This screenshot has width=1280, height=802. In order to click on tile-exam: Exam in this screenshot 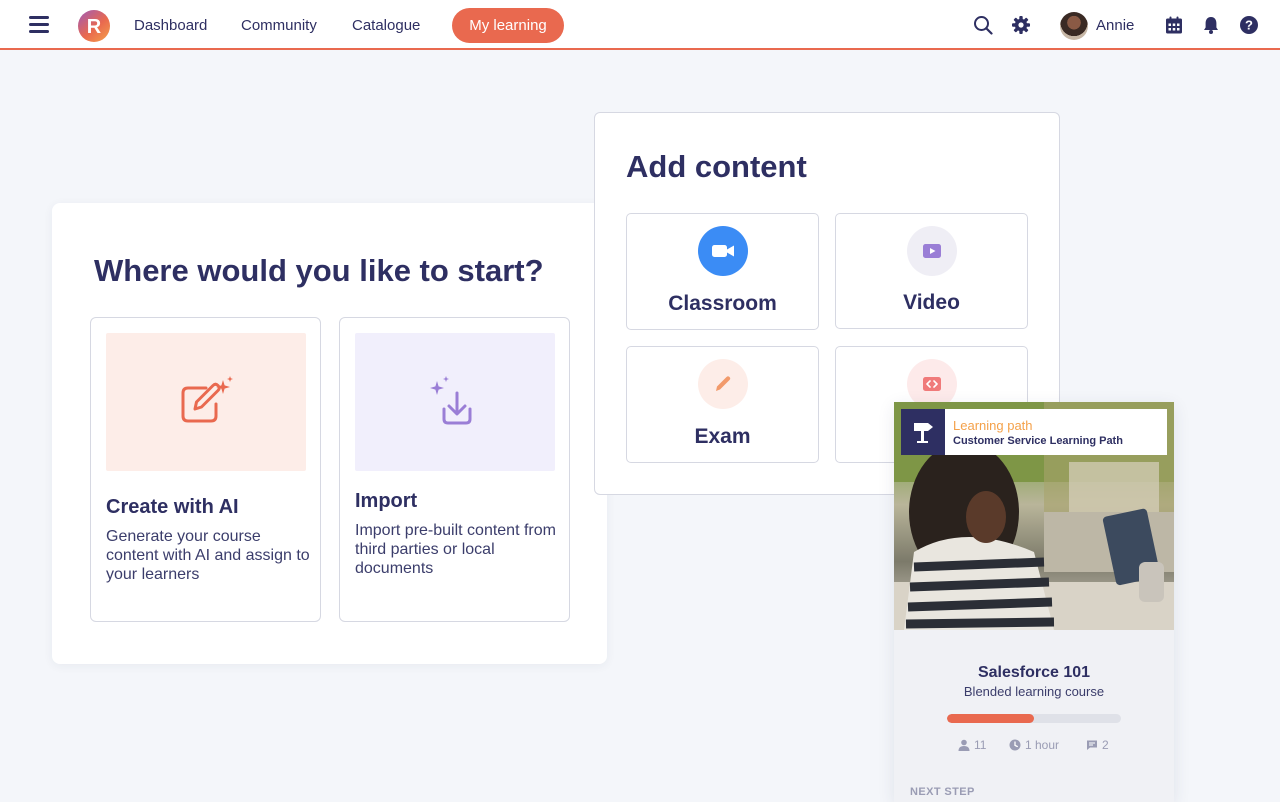, I will do `click(722, 404)`.